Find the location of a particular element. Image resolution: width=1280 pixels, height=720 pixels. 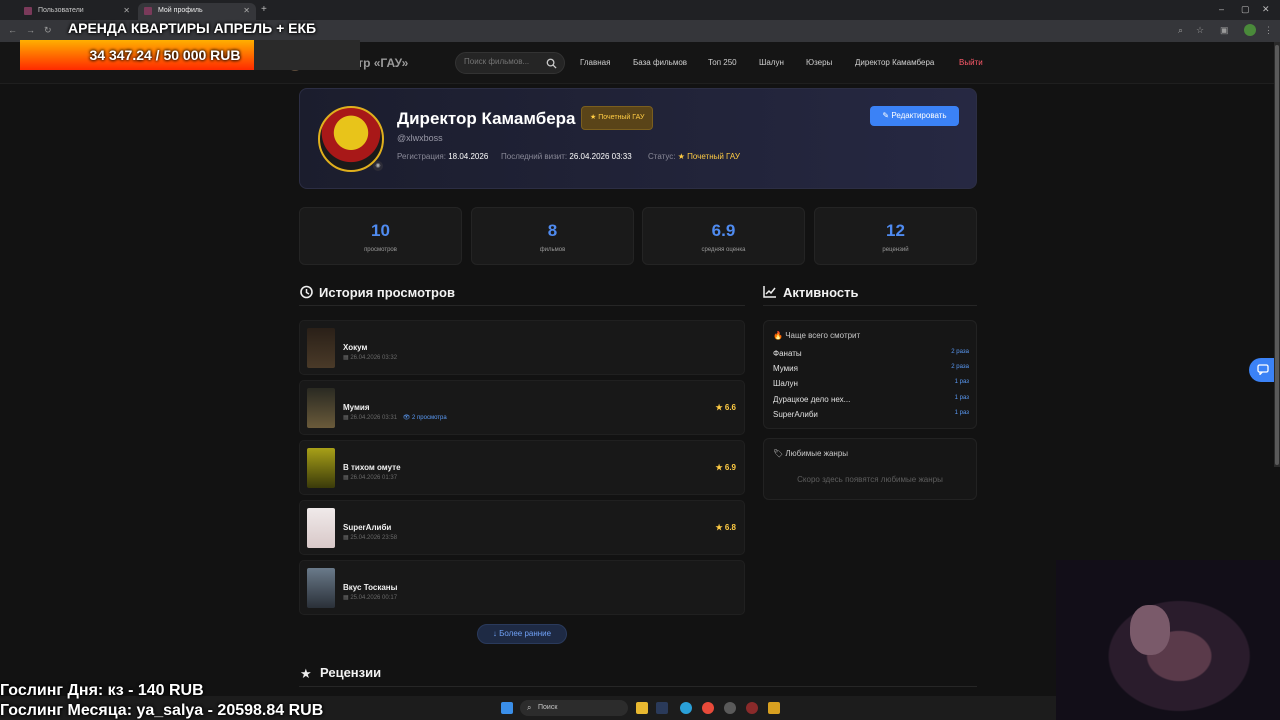

browser-tab-users: Пользователи ✕ is located at coordinates (77, 11).